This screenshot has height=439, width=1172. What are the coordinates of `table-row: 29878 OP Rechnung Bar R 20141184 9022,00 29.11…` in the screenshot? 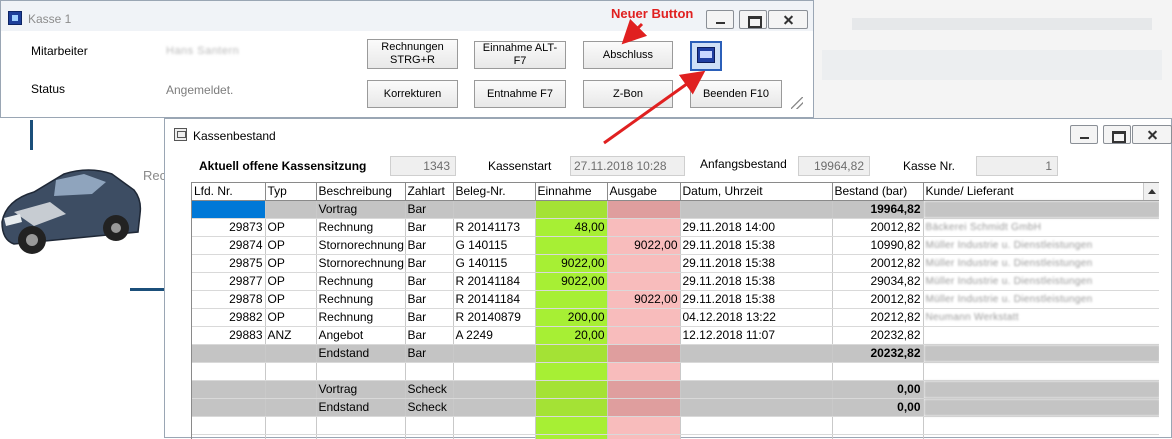 It's located at (675, 299).